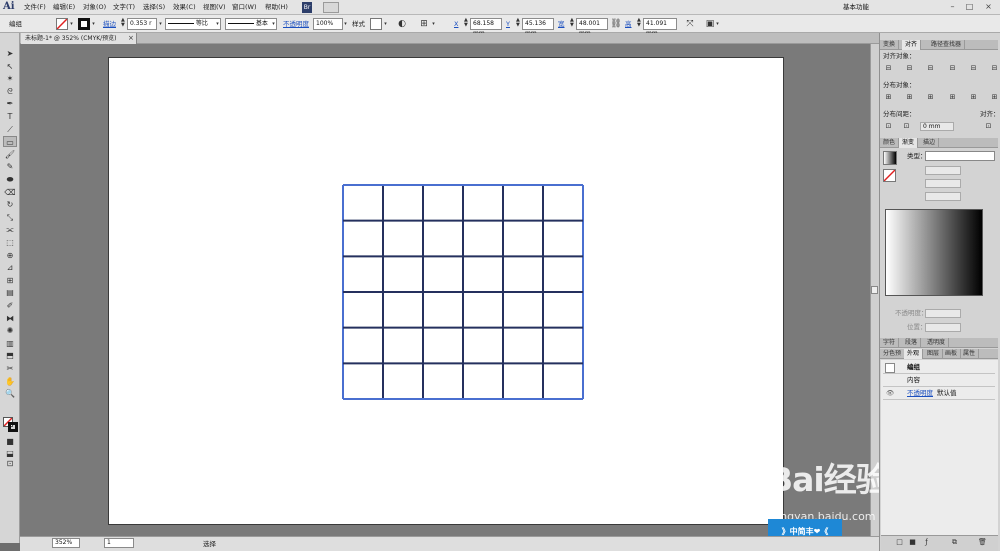 This screenshot has height=551, width=1000. I want to click on slice-tool-icon: ✂, so click(10, 368).